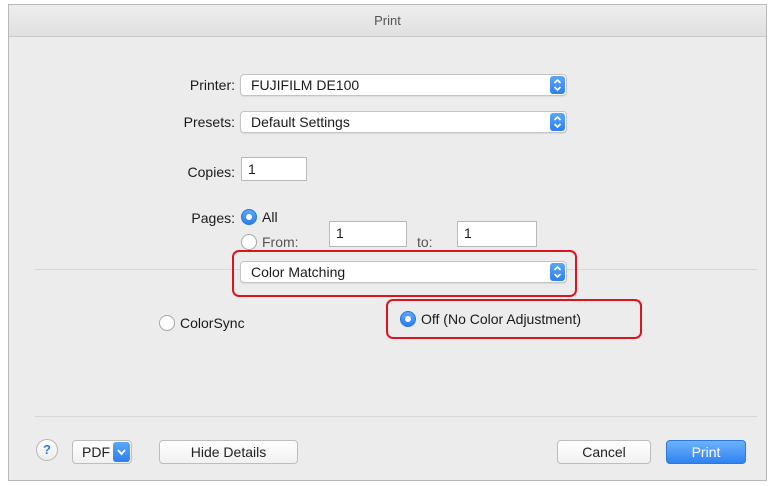 The width and height of the screenshot is (774, 486). Describe the element at coordinates (368, 234) in the screenshot. I see `pages-from-field: 1` at that location.